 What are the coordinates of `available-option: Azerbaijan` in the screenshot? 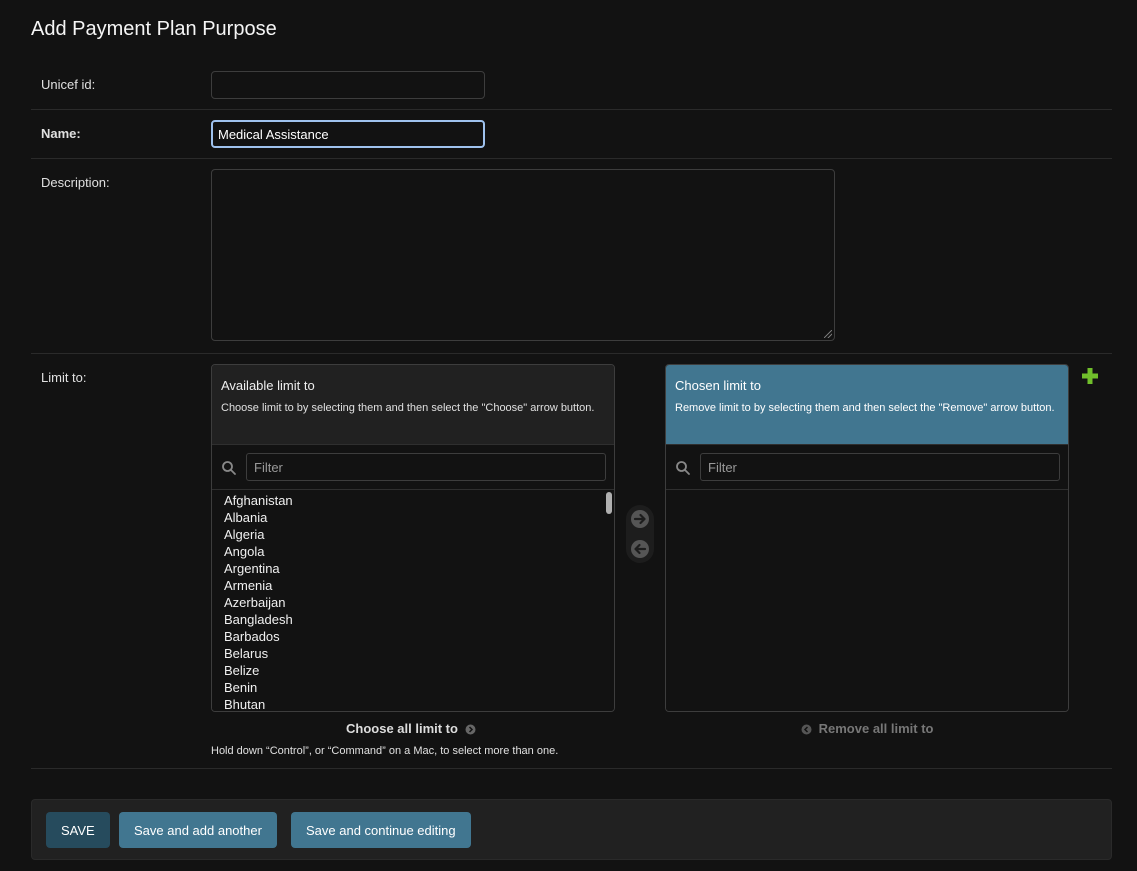 It's located at (413, 602).